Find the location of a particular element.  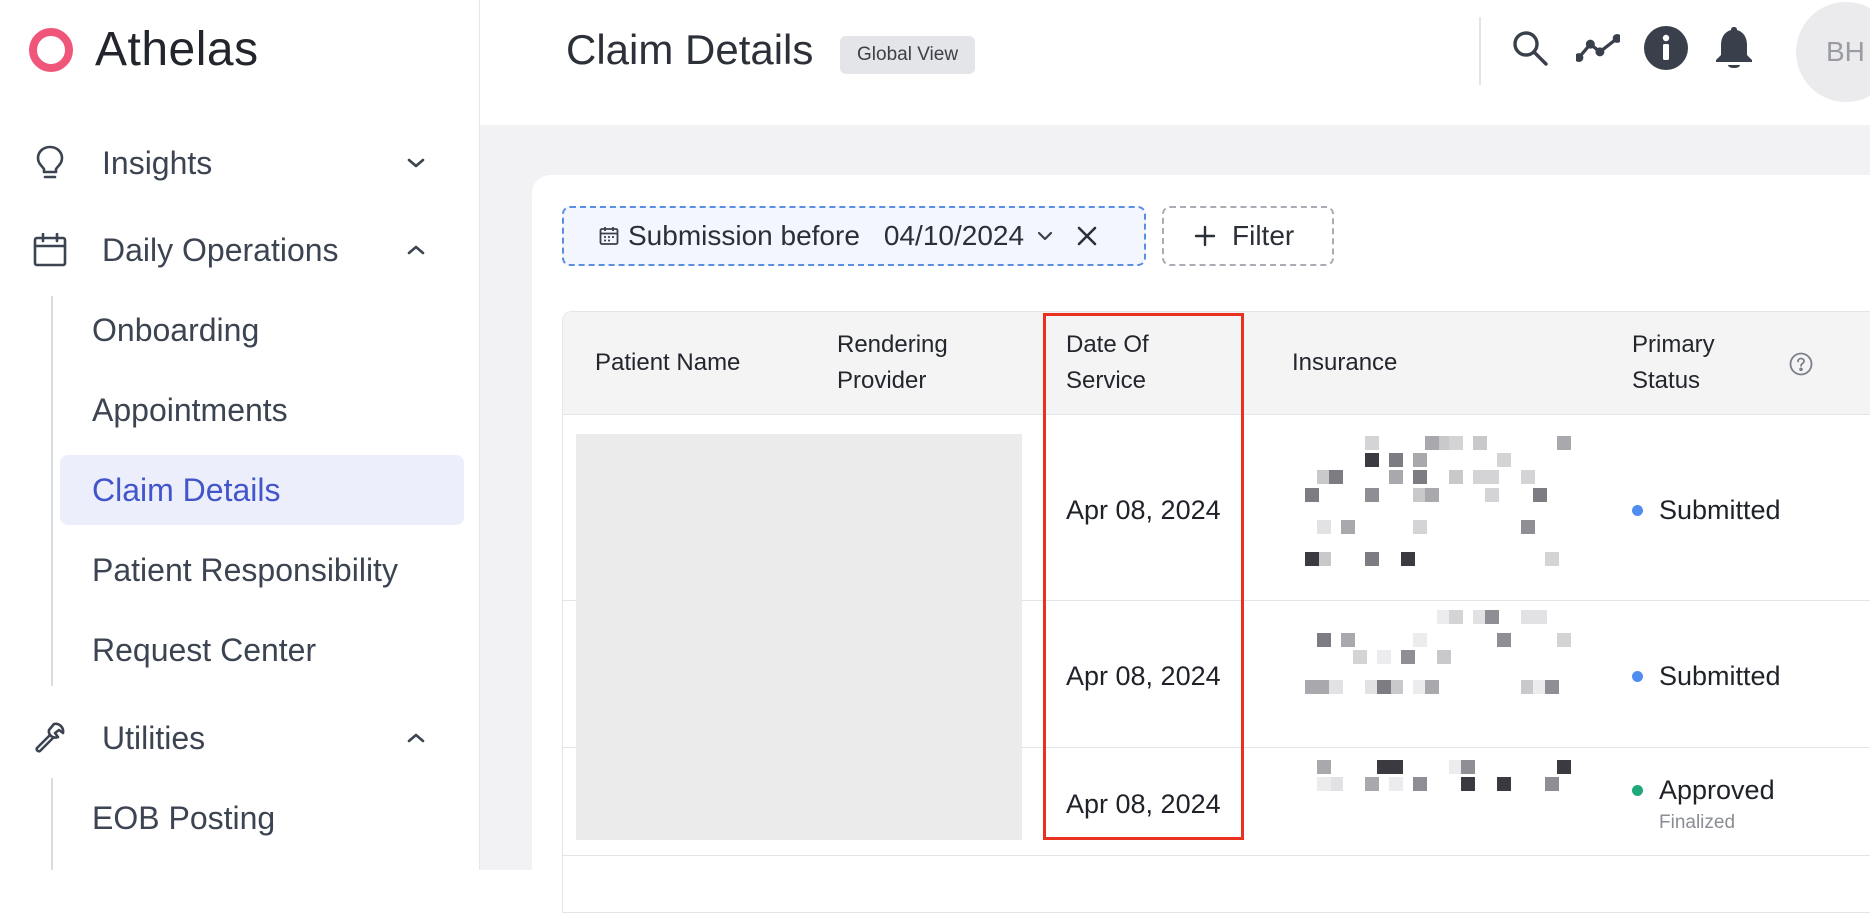

sidebar-item-appointments: Appointments is located at coordinates (262, 410).